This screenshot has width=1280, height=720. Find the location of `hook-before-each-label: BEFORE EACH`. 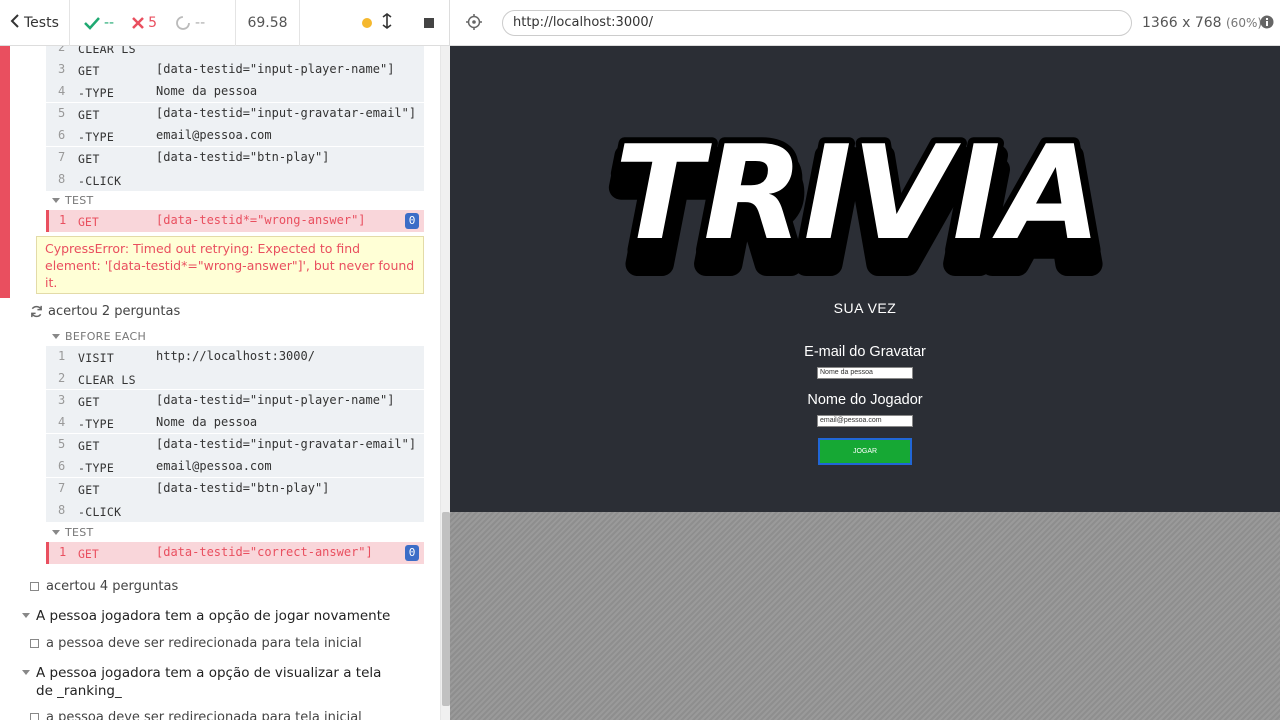

hook-before-each-label: BEFORE EACH is located at coordinates (99, 336).